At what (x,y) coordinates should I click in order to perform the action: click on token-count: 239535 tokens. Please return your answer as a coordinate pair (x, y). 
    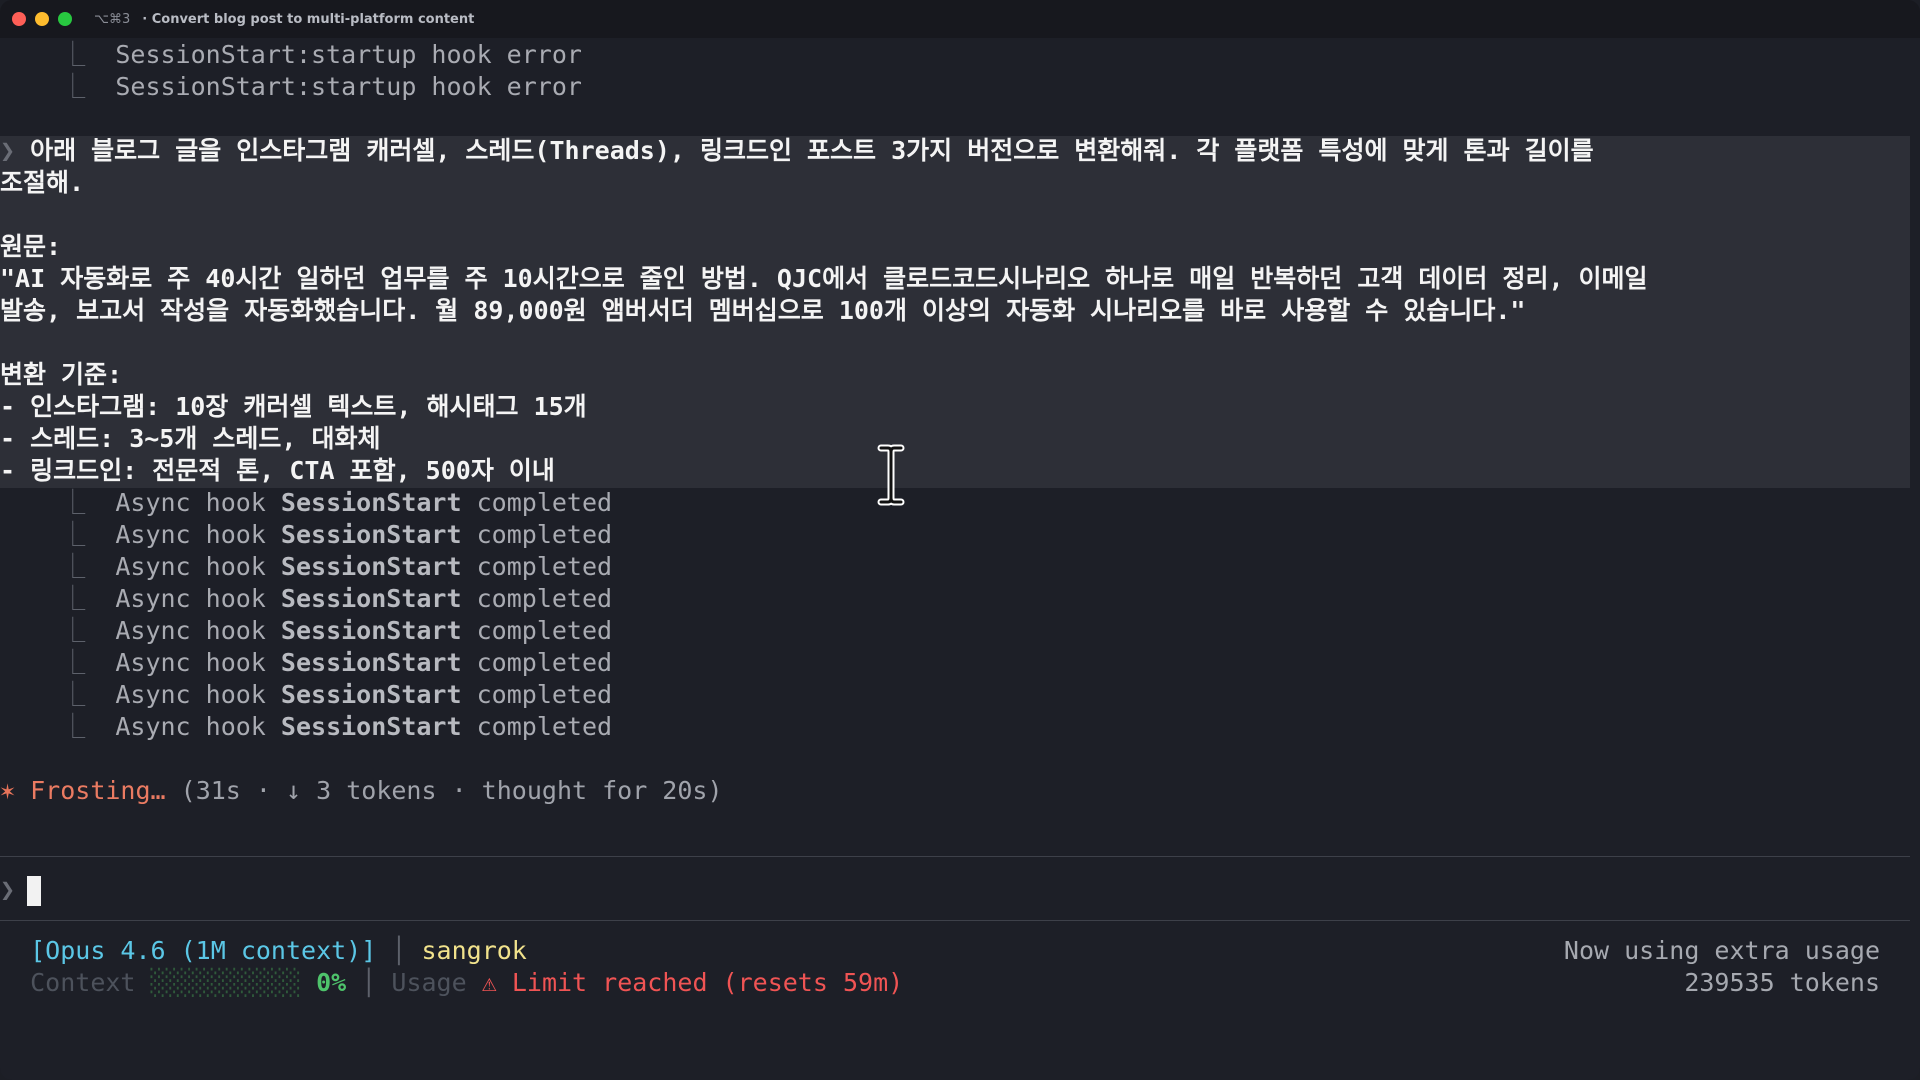
    Looking at the image, I should click on (1782, 982).